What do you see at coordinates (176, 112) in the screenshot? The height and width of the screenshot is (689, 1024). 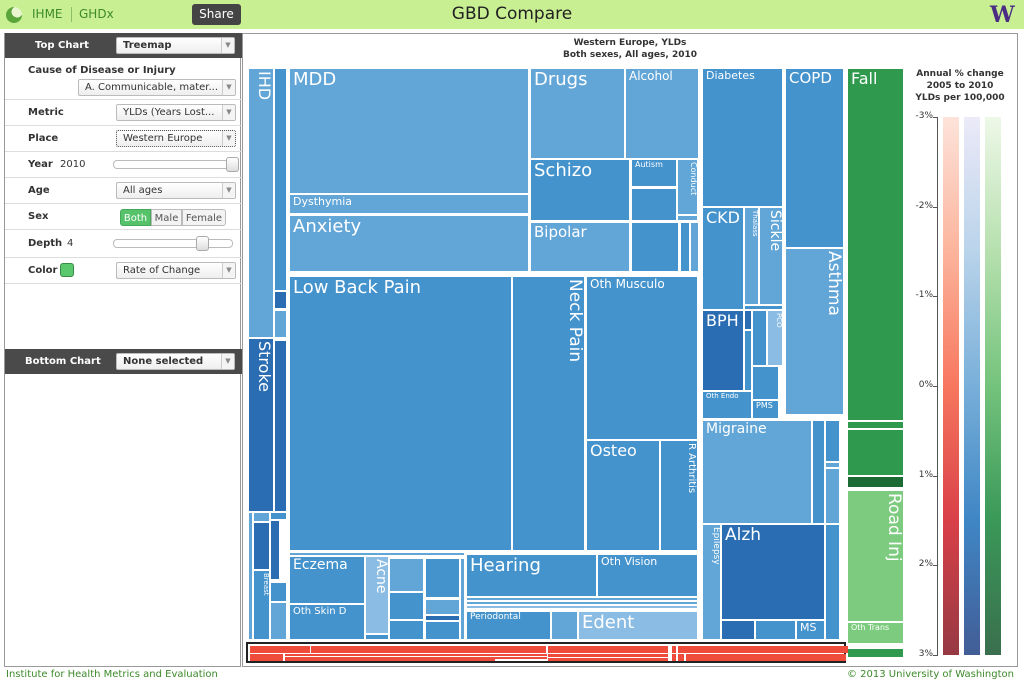 I see `metric-select: YLDs (Years Lost... ▼` at bounding box center [176, 112].